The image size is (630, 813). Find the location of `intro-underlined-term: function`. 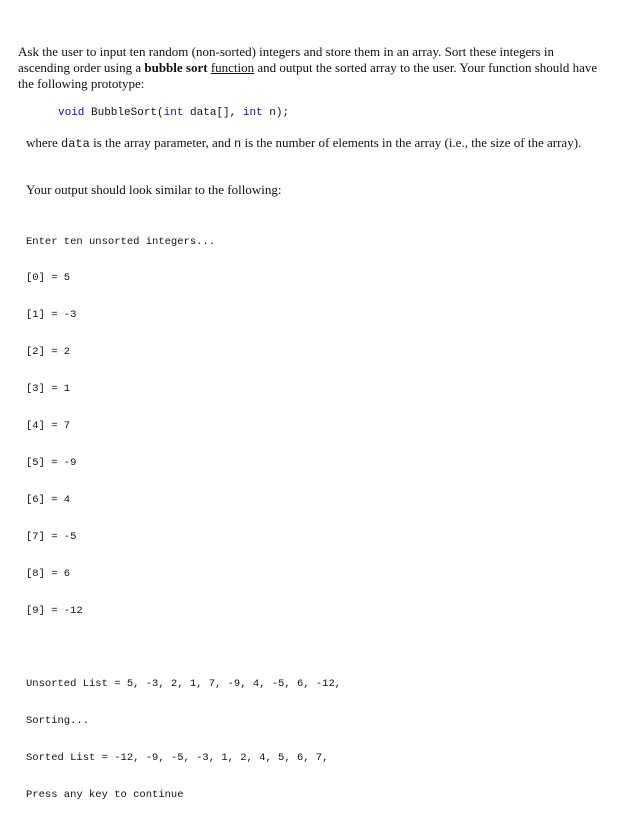

intro-underlined-term: function is located at coordinates (232, 67).